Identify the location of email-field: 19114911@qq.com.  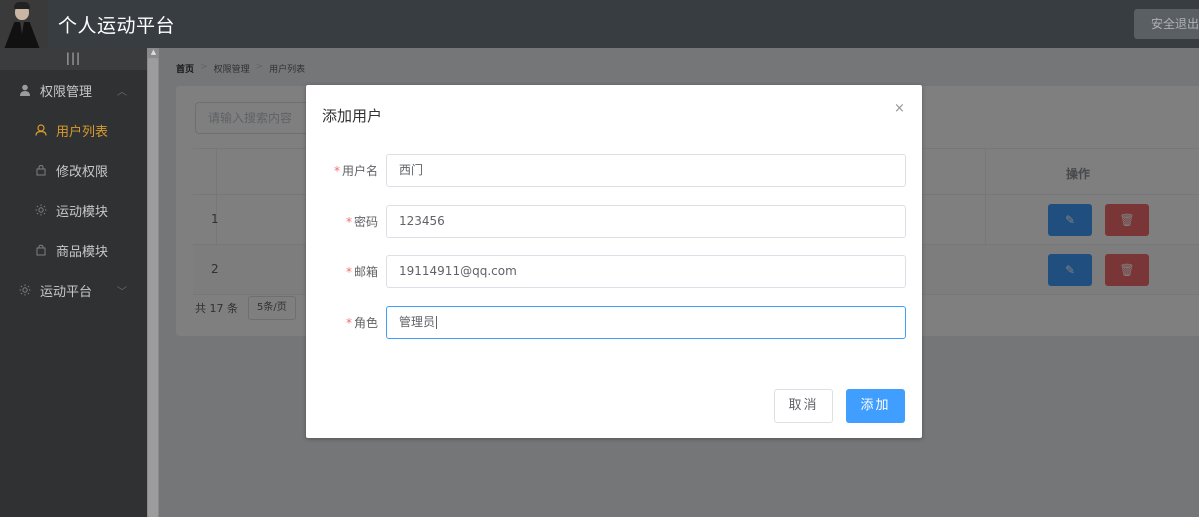
(646, 271).